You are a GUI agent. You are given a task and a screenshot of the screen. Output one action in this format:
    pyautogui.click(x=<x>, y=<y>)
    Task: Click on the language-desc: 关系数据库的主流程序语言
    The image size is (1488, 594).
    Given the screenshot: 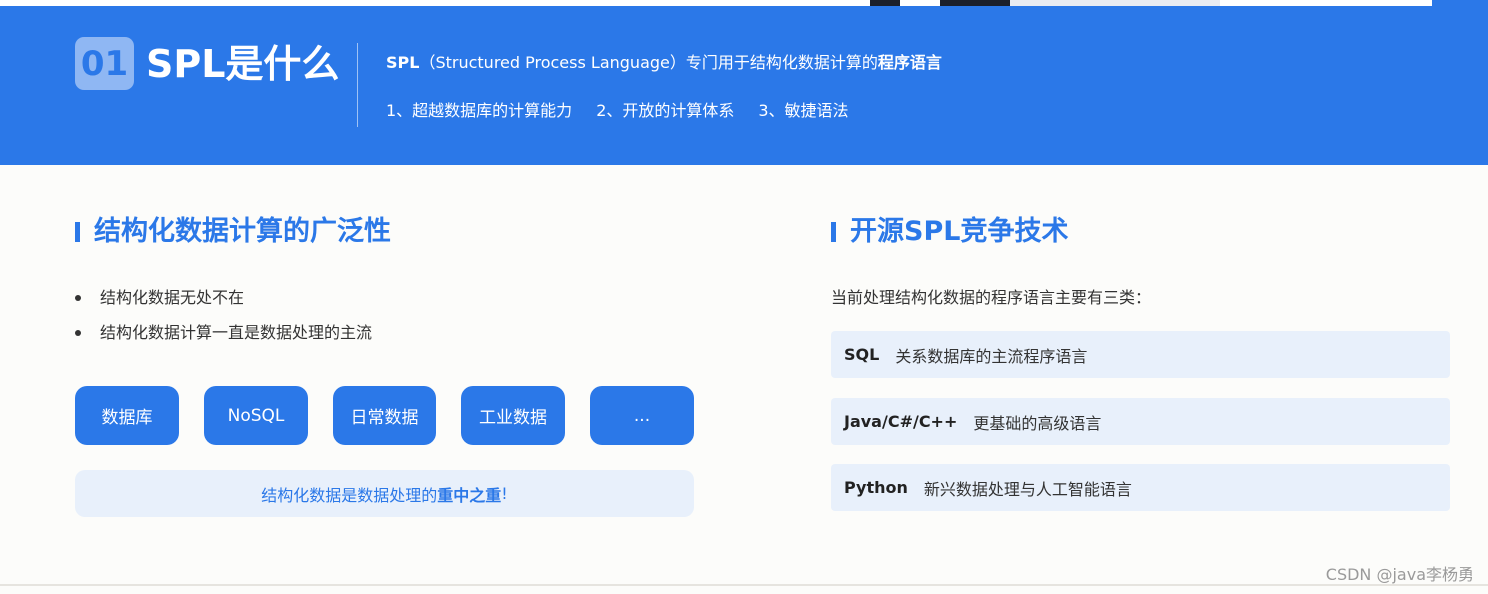 What is the action you would take?
    pyautogui.click(x=991, y=356)
    